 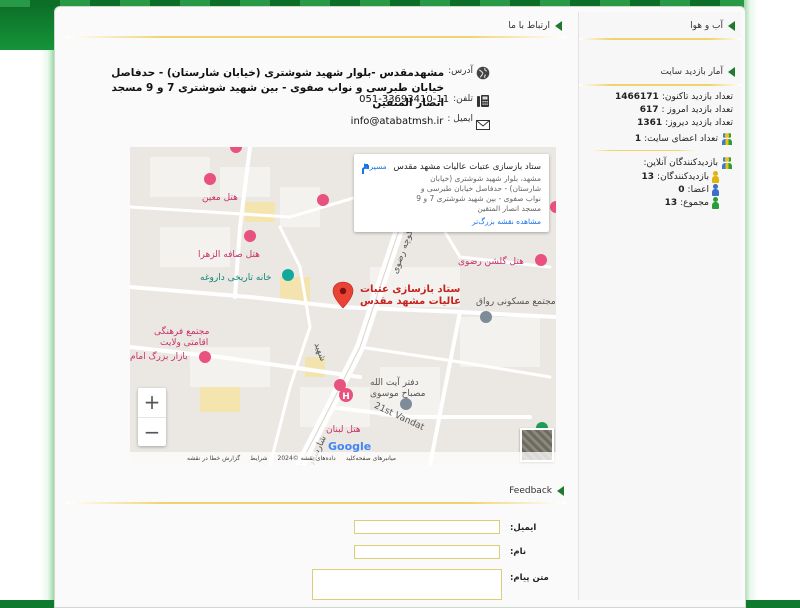 What do you see at coordinates (220, 198) in the screenshot?
I see `map-label-hotel-moein: هتل معین` at bounding box center [220, 198].